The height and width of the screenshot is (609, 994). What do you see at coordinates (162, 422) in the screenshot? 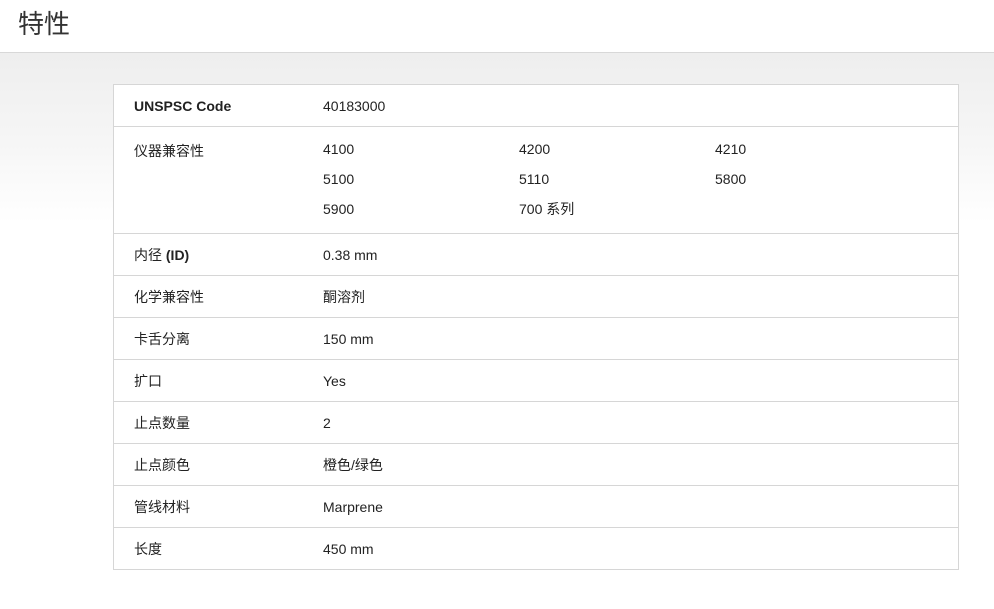
I see `spec-label: 止点数量` at bounding box center [162, 422].